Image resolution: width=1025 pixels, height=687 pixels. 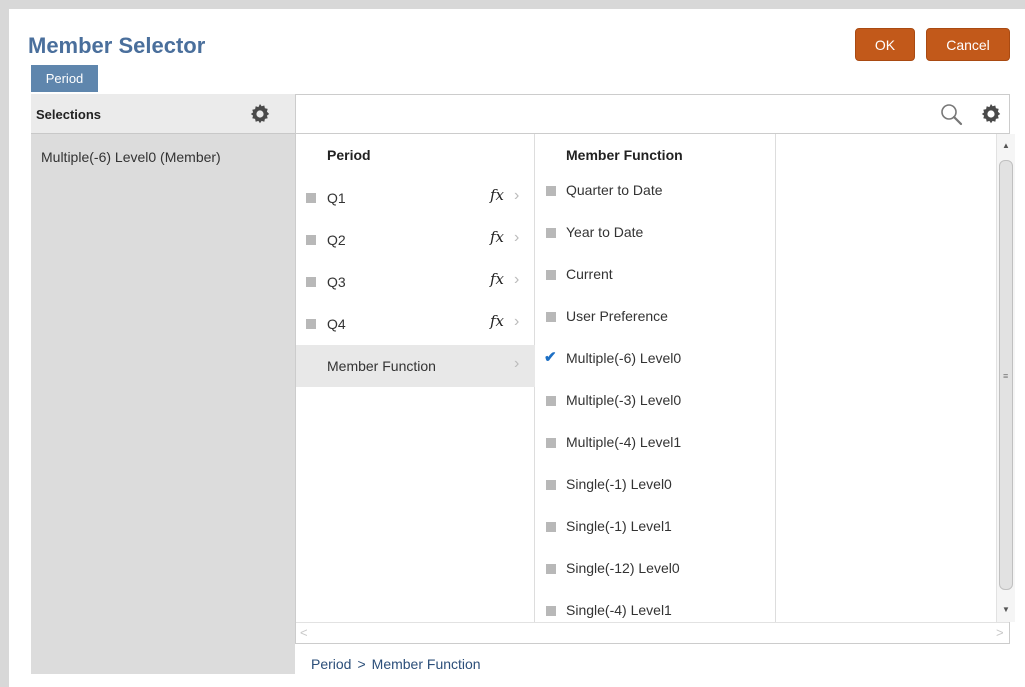 I want to click on member-label: Q3, so click(x=336, y=282).